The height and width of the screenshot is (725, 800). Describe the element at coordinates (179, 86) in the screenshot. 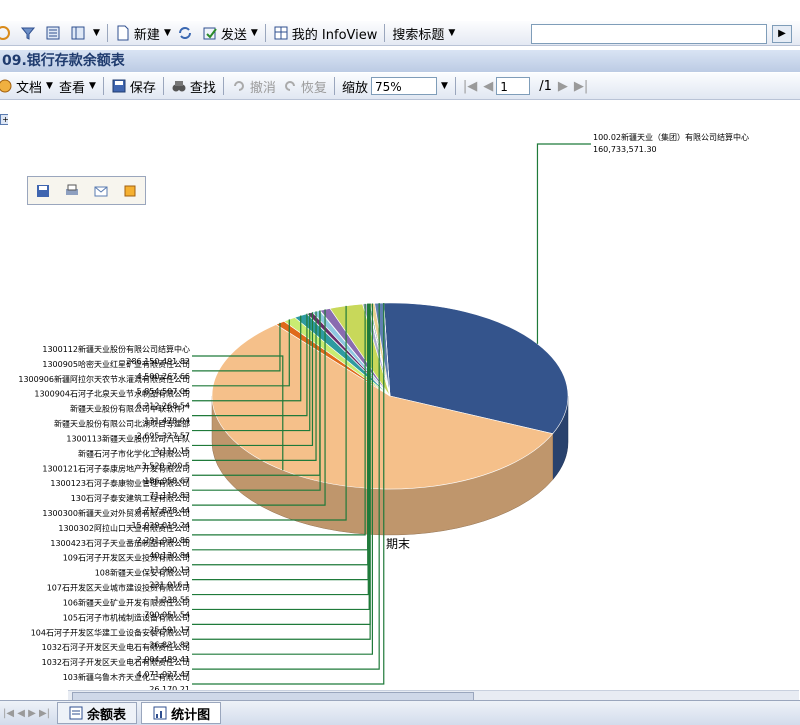

I see `binoculars-icon` at that location.